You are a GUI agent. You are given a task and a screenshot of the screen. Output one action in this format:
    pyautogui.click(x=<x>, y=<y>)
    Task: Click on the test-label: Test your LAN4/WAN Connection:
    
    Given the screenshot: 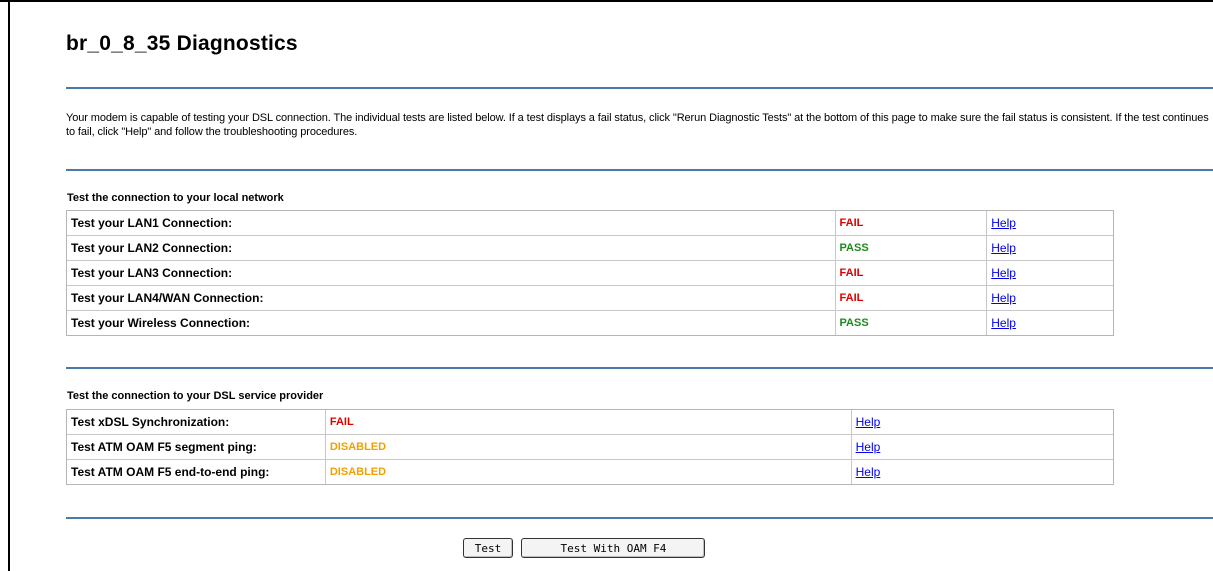 What is the action you would take?
    pyautogui.click(x=451, y=298)
    